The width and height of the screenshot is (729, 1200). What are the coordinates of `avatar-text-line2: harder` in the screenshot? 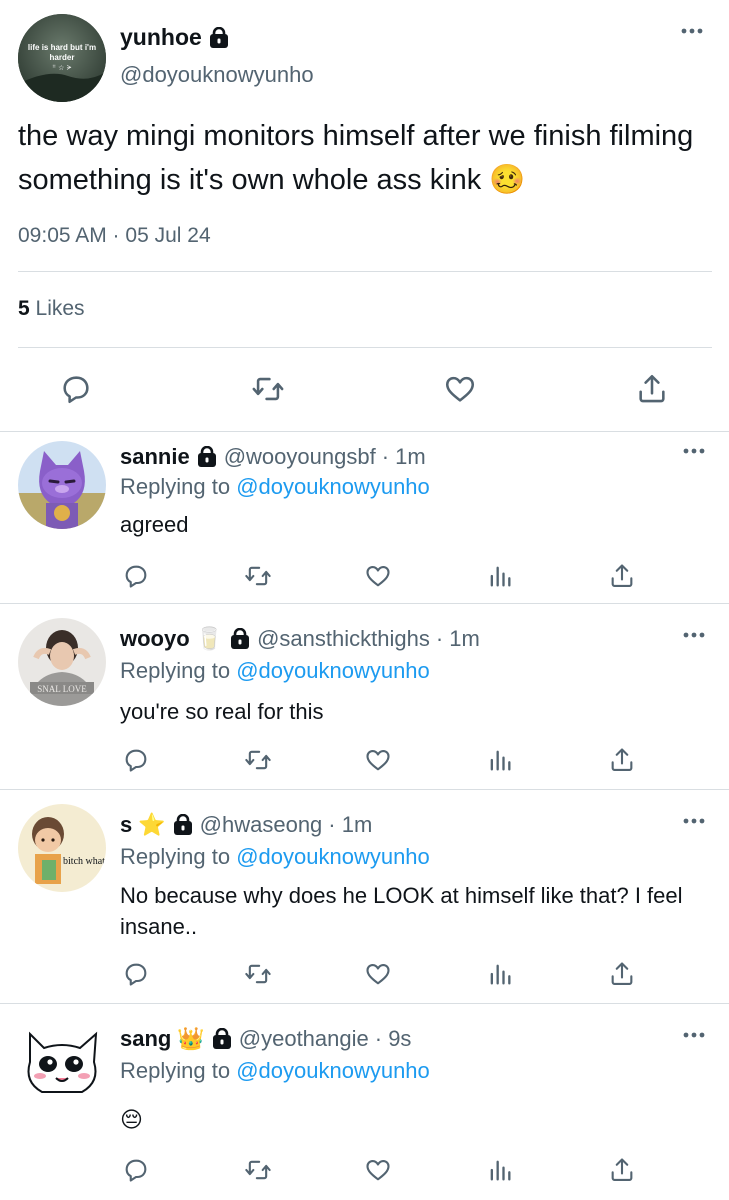 It's located at (62, 57).